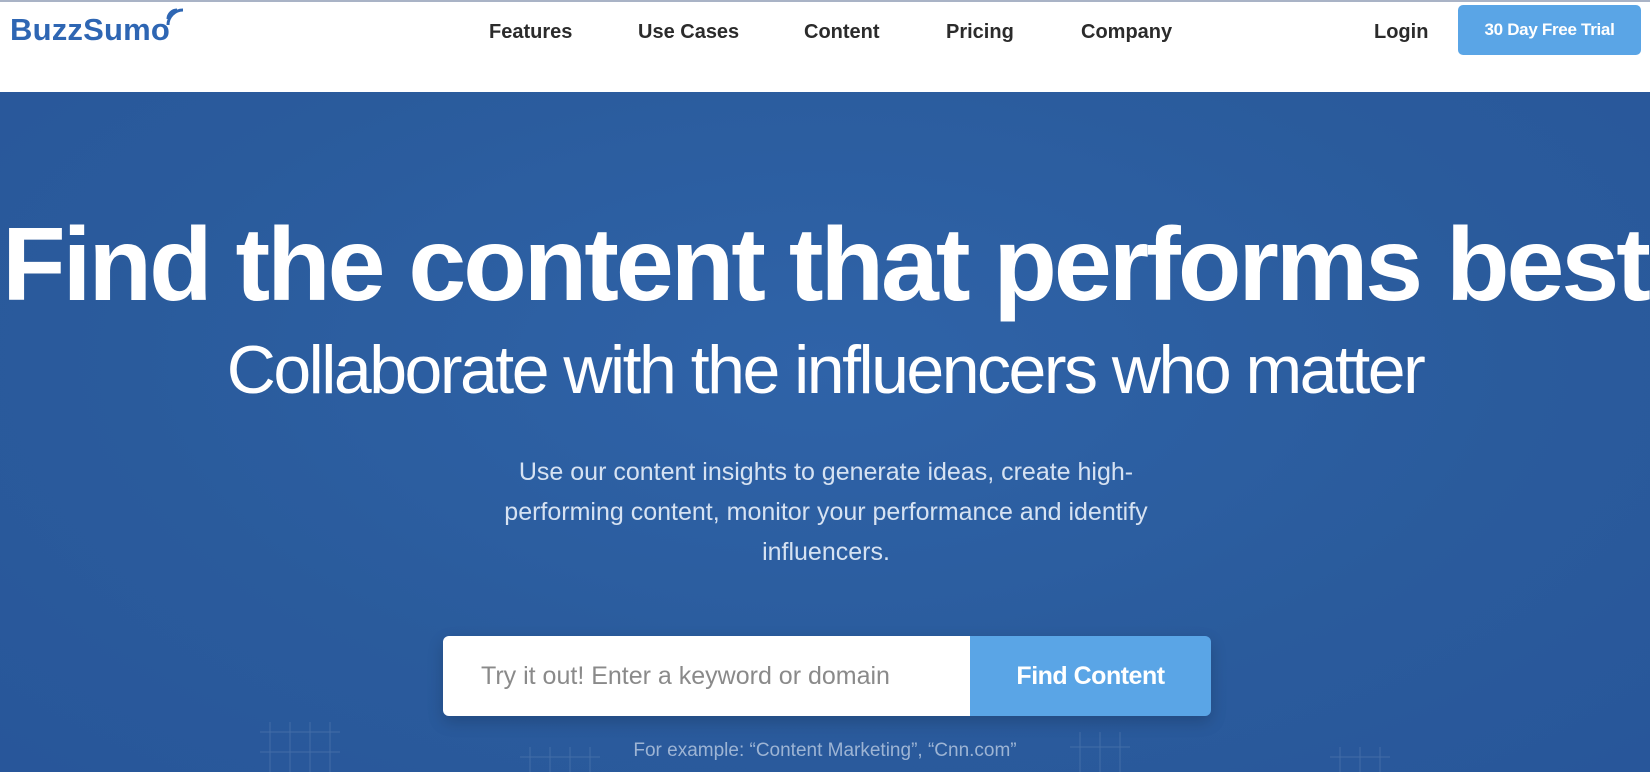 The image size is (1650, 772). Describe the element at coordinates (706, 676) in the screenshot. I see `search-input` at that location.